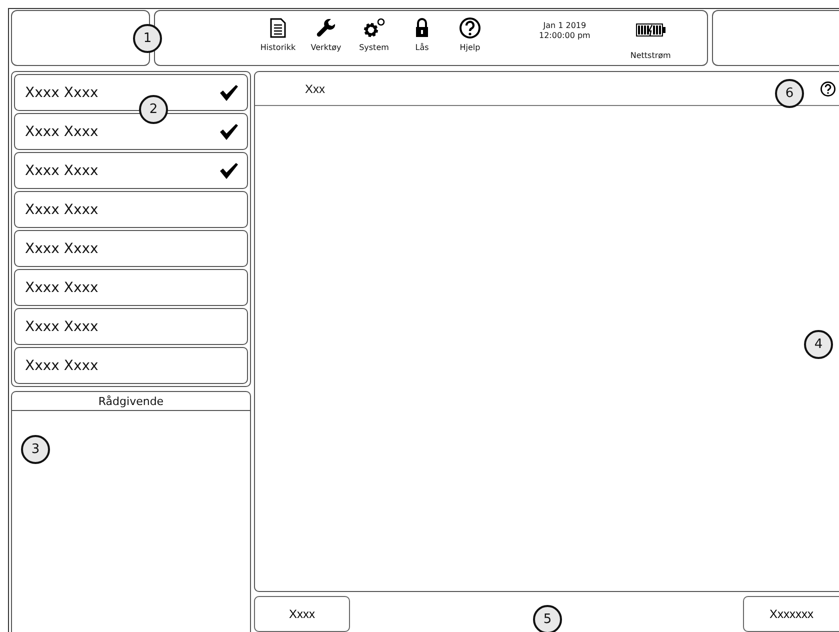 This screenshot has height=632, width=839. I want to click on gears-icon, so click(374, 28).